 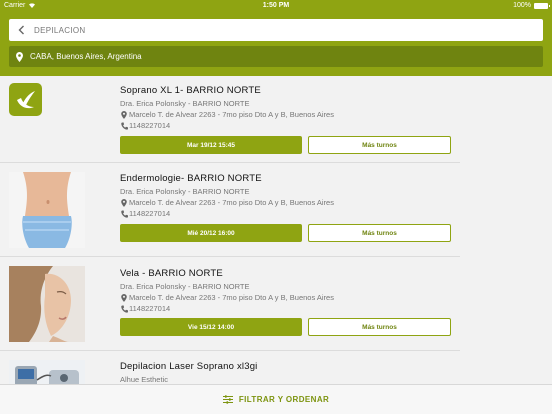 What do you see at coordinates (25, 99) in the screenshot?
I see `app-logo-icon` at bounding box center [25, 99].